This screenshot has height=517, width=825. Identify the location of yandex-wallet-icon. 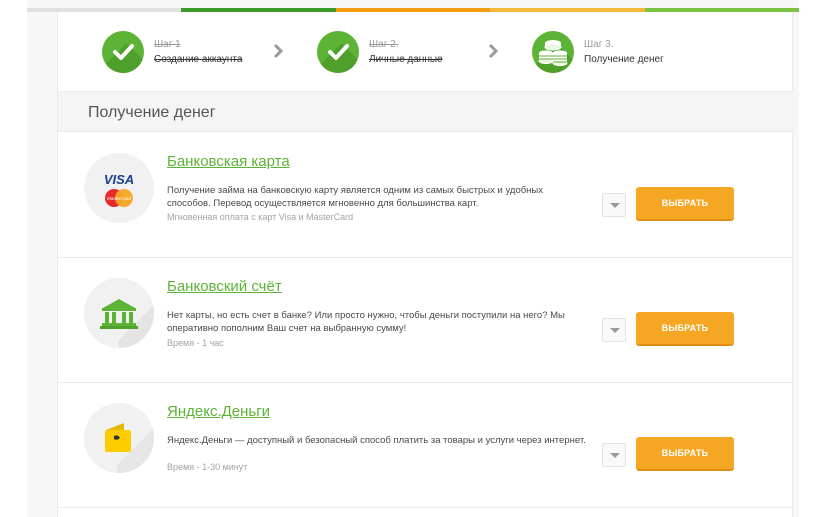
(119, 438).